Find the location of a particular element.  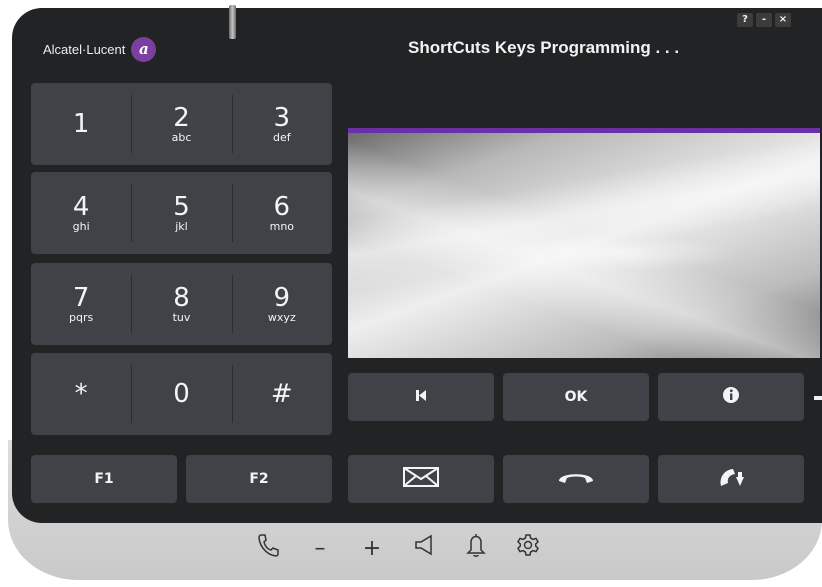

antenna is located at coordinates (232, 22).